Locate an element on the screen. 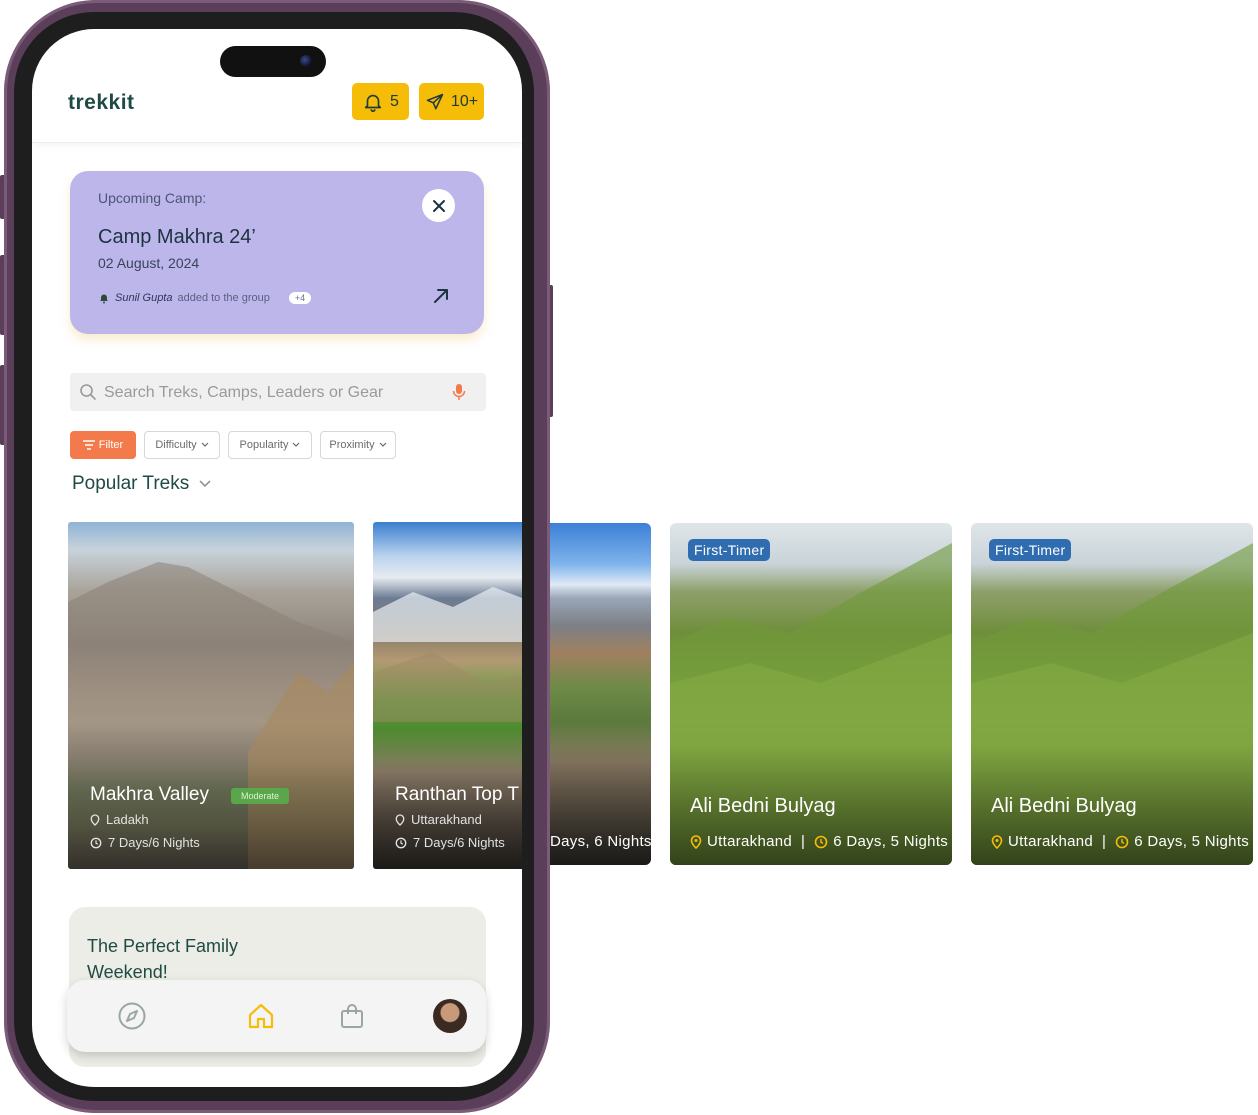 This screenshot has width=1258, height=1115. app-header: trekkit 5 10+ is located at coordinates (277, 86).